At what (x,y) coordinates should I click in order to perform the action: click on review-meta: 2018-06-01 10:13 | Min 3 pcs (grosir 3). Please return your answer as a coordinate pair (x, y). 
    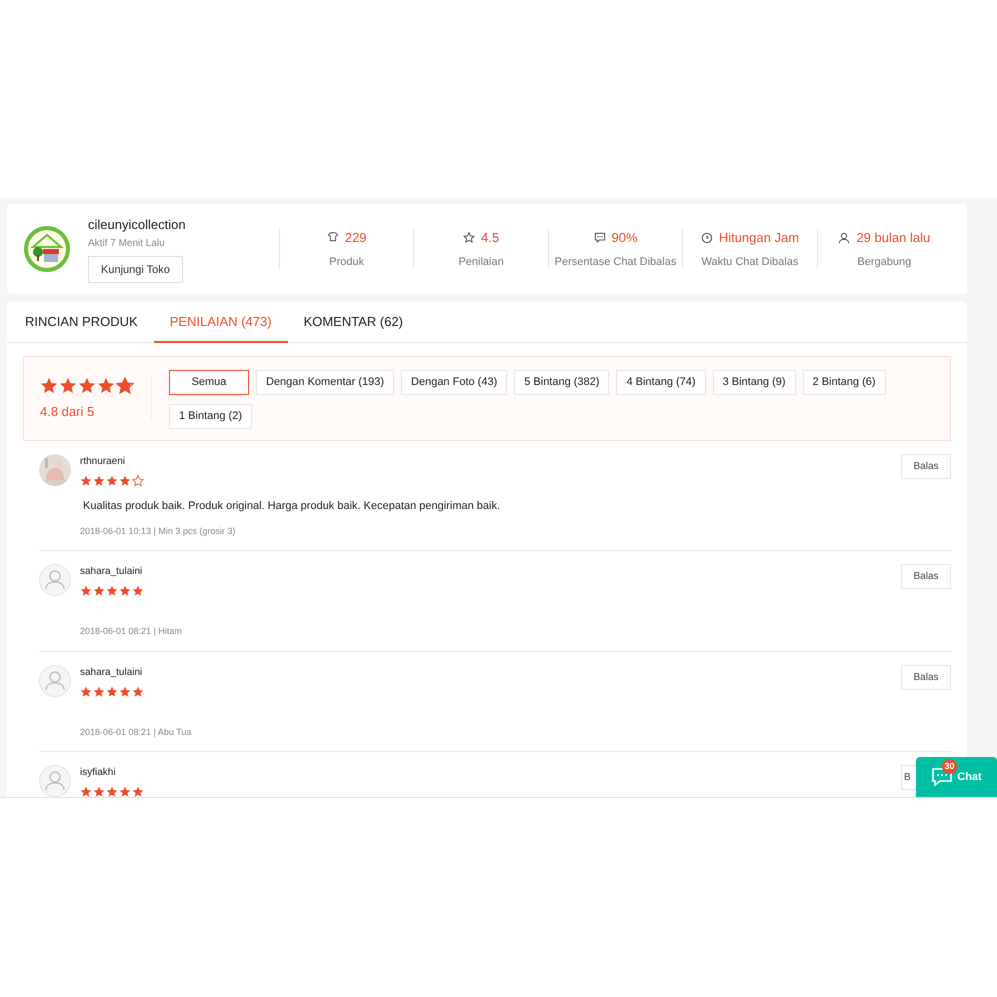
    Looking at the image, I should click on (158, 531).